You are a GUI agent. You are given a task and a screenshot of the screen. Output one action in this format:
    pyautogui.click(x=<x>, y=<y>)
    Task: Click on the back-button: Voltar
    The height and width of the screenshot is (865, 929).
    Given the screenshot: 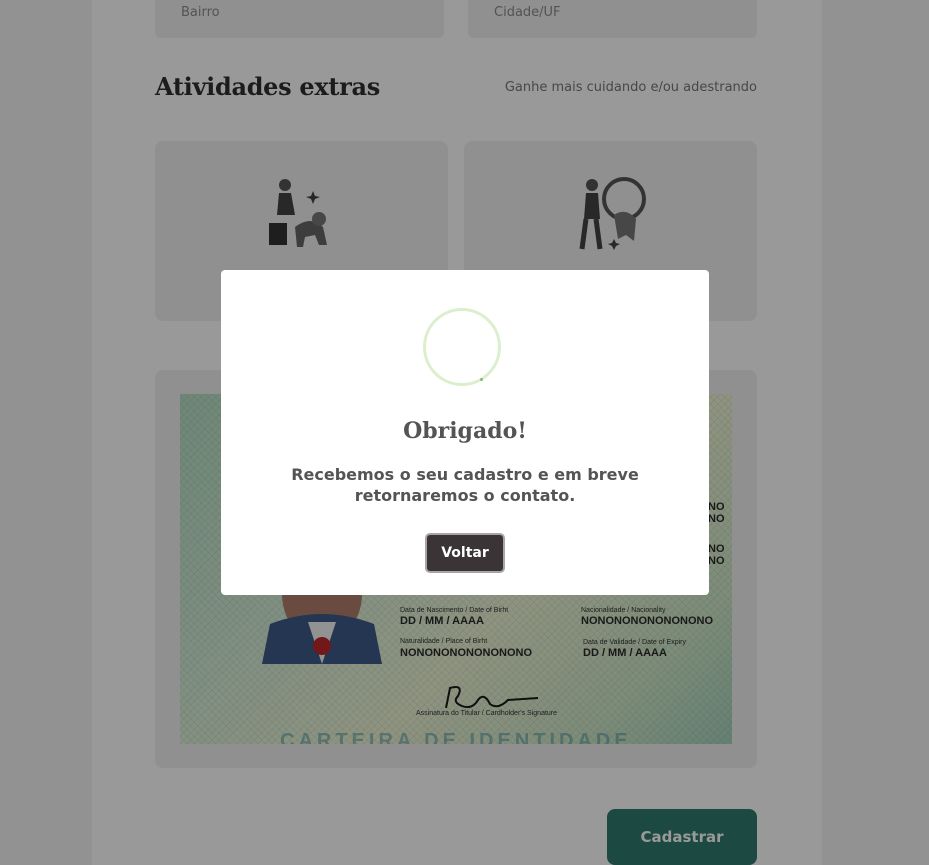 What is the action you would take?
    pyautogui.click(x=465, y=553)
    